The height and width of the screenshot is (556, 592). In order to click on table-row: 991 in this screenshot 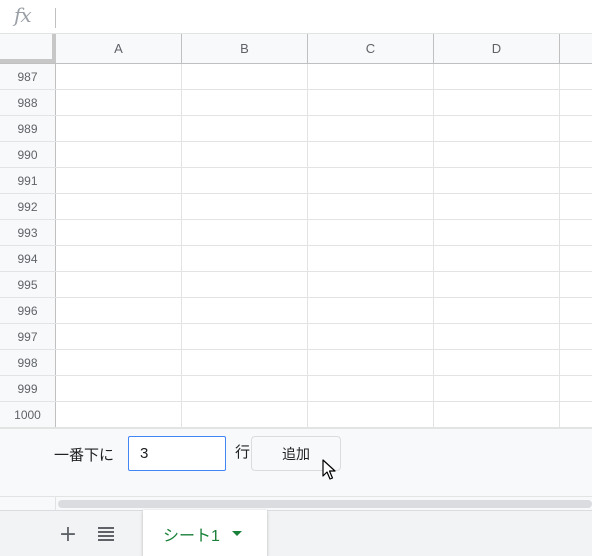, I will do `click(296, 181)`.